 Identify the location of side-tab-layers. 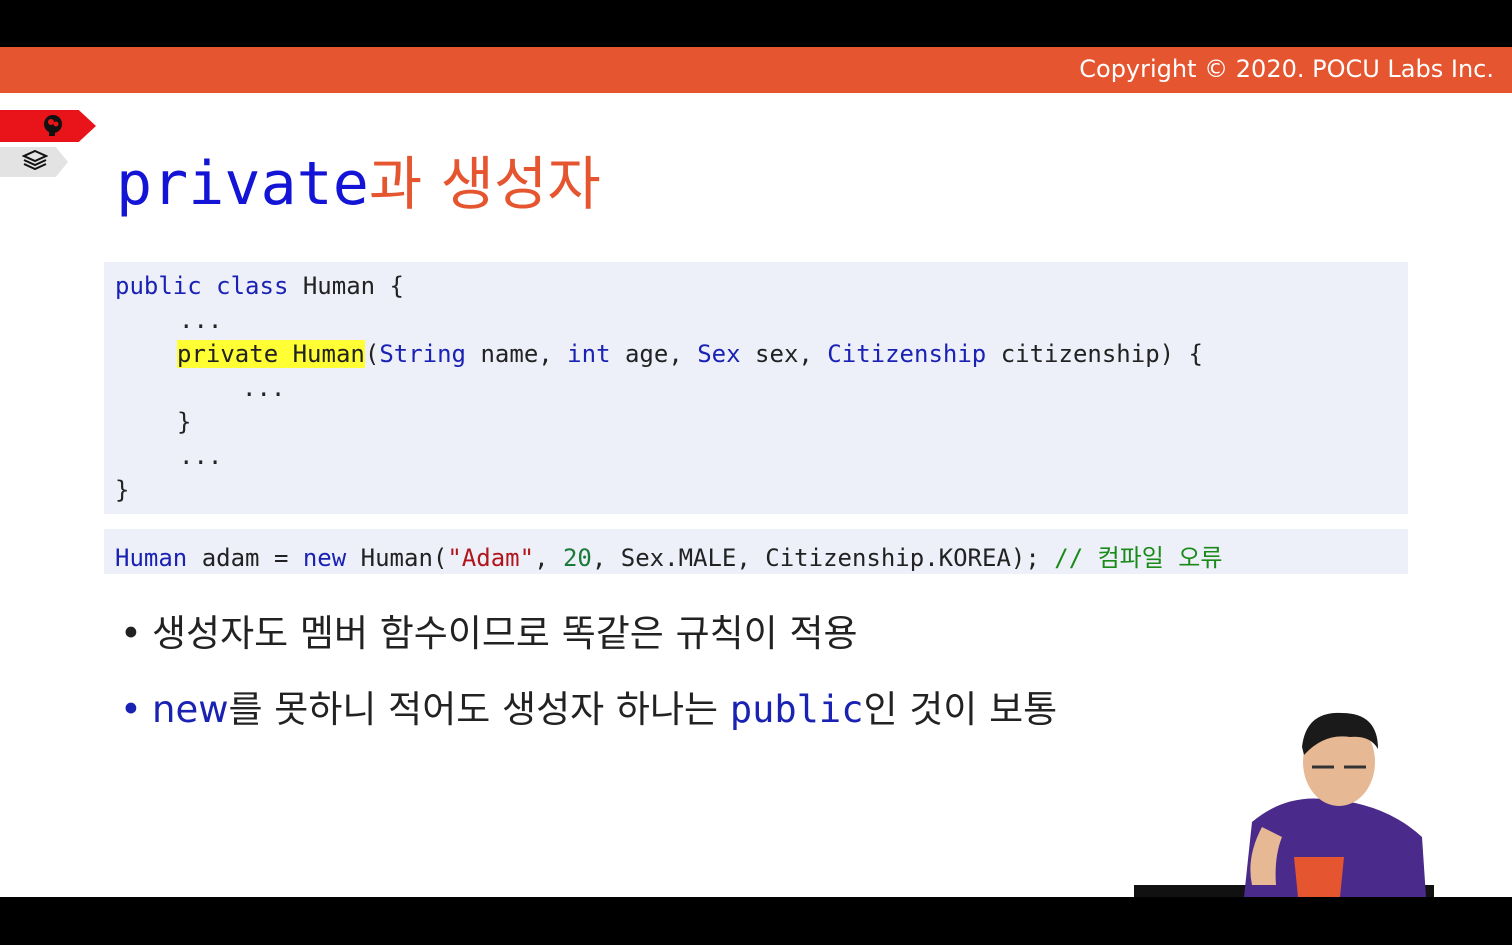
(34, 162).